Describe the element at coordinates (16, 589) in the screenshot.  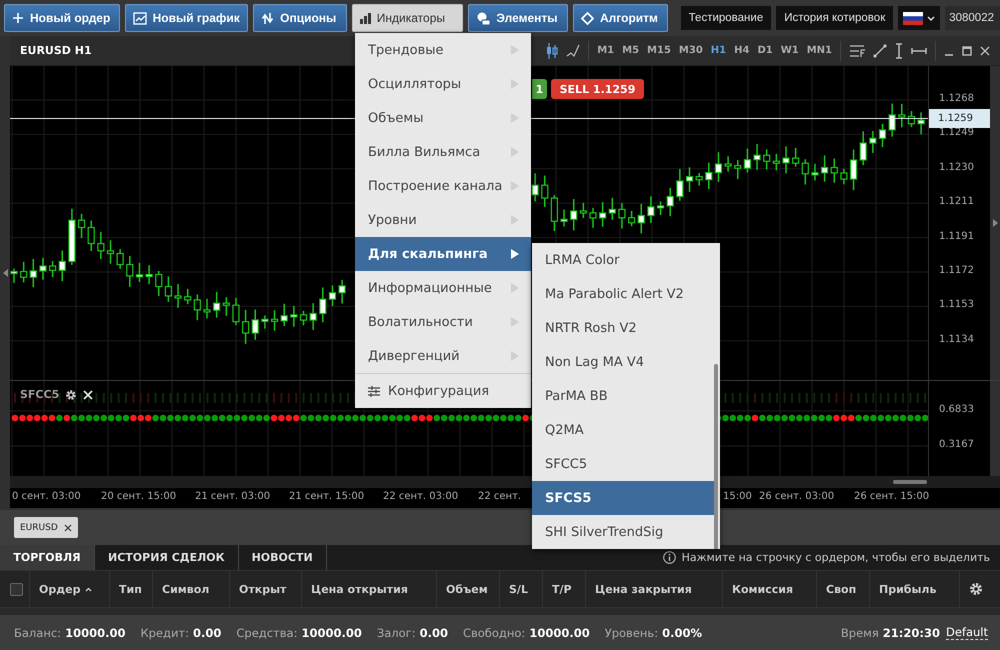
I see `select-all-checkbox` at that location.